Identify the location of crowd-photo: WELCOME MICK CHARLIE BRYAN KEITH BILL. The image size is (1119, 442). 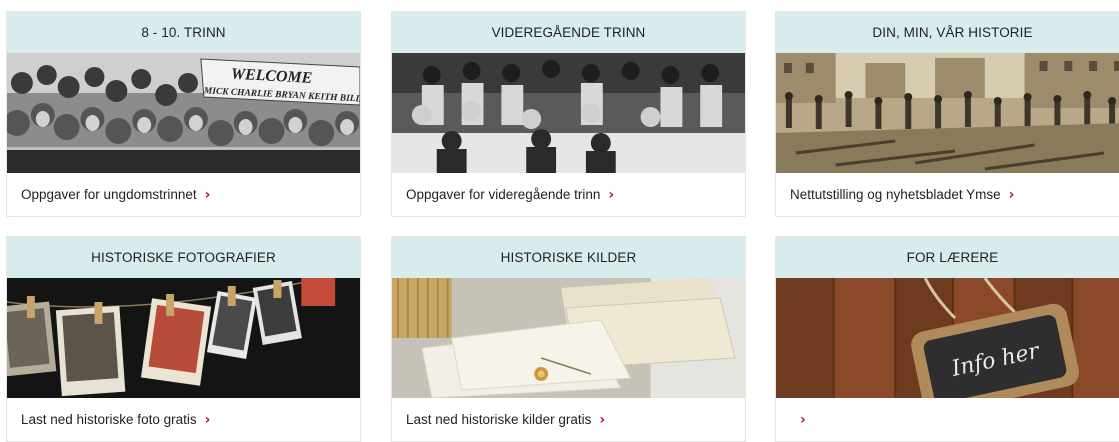
(183, 113).